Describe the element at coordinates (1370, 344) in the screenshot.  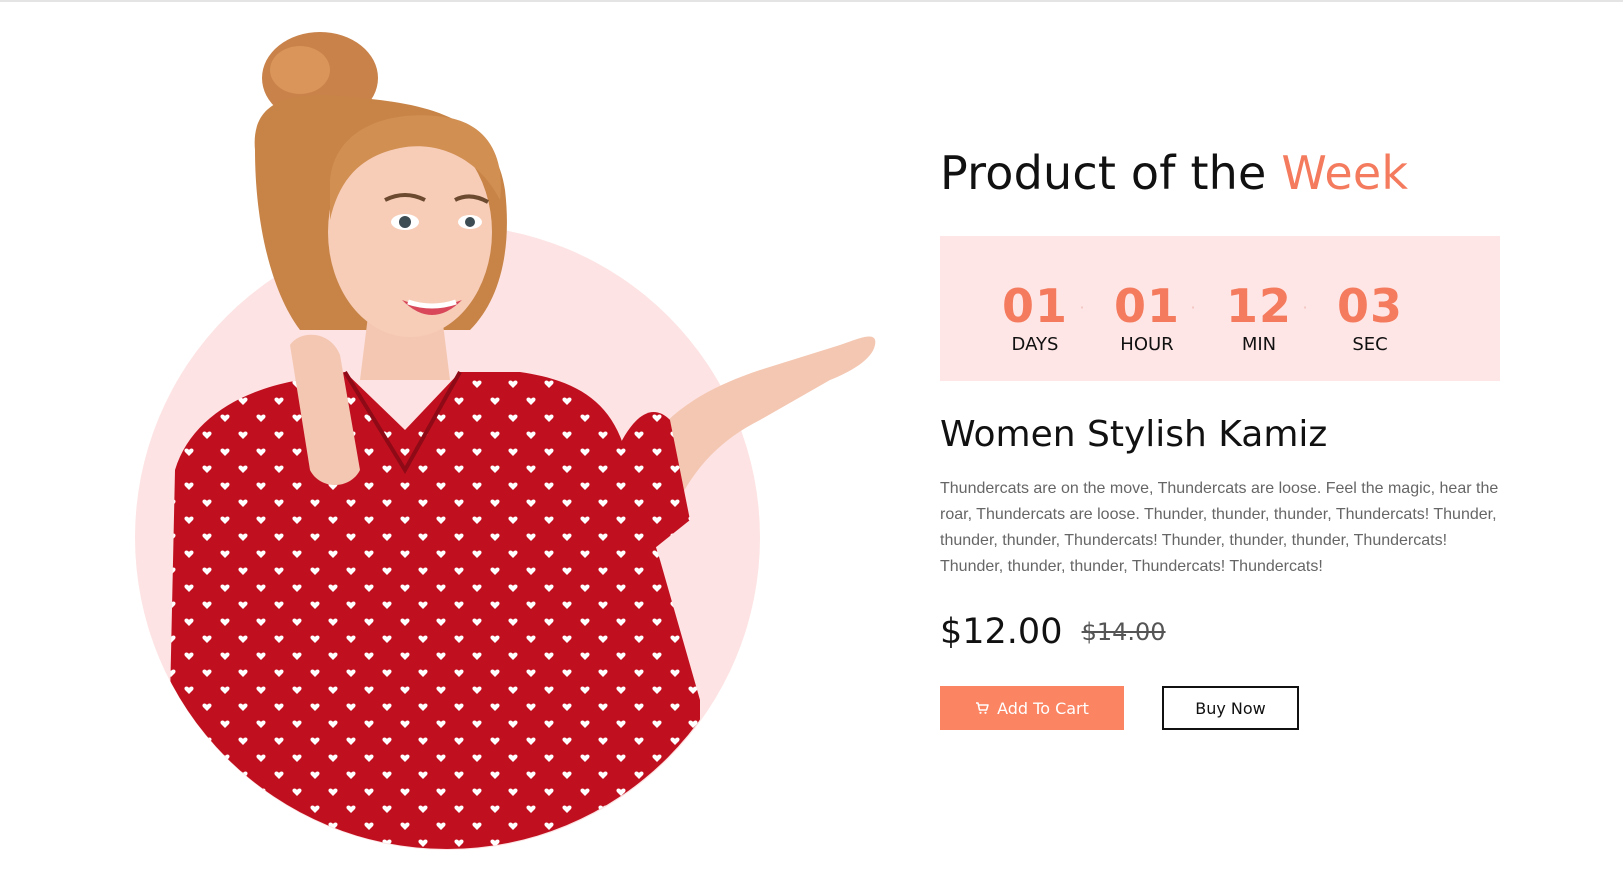
I see `countdown-label: SEC` at that location.